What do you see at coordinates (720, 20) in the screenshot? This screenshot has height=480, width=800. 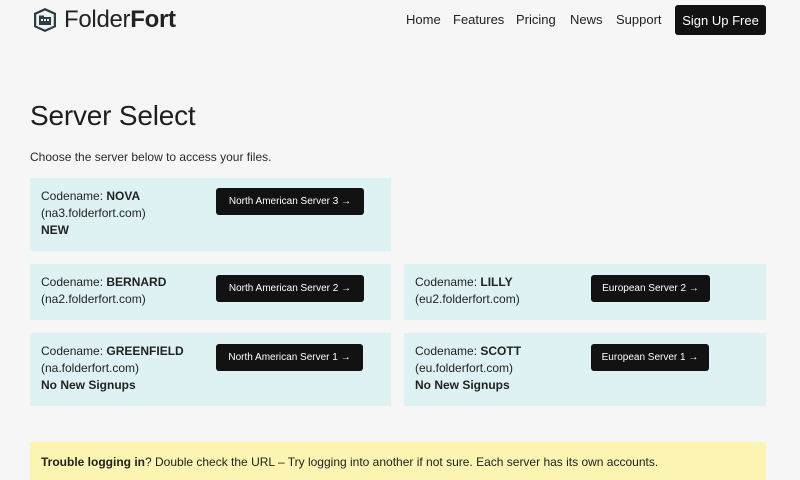 I see `sign-up-button: Sign Up Free` at bounding box center [720, 20].